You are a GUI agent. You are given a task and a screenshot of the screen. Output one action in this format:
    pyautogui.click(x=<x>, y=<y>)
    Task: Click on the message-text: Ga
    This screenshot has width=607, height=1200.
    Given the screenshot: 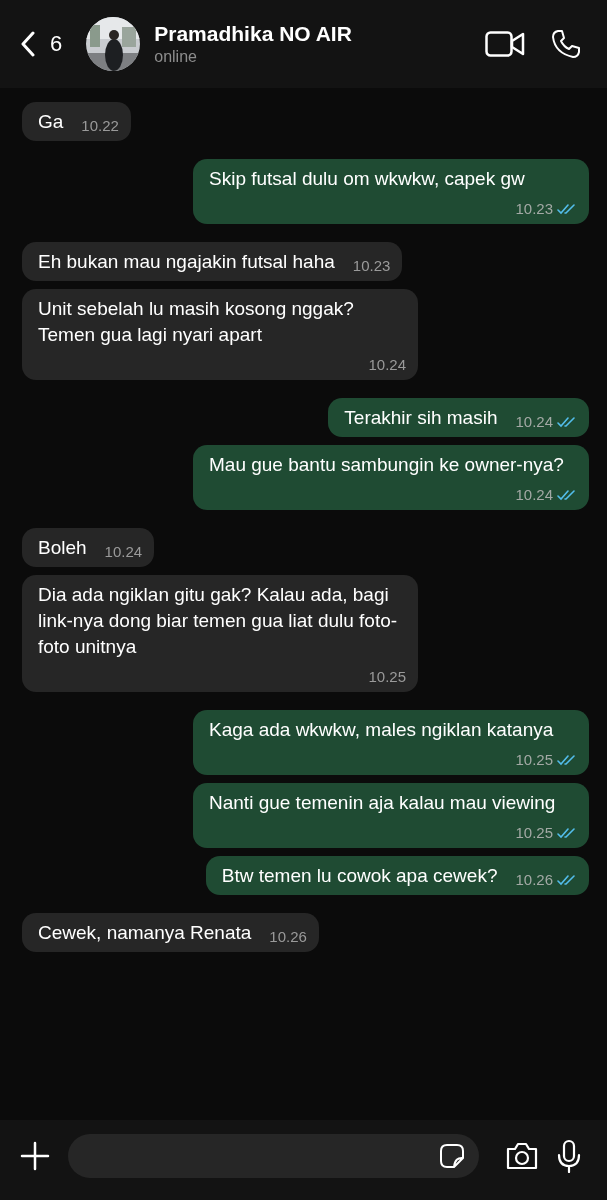 What is the action you would take?
    pyautogui.click(x=51, y=122)
    